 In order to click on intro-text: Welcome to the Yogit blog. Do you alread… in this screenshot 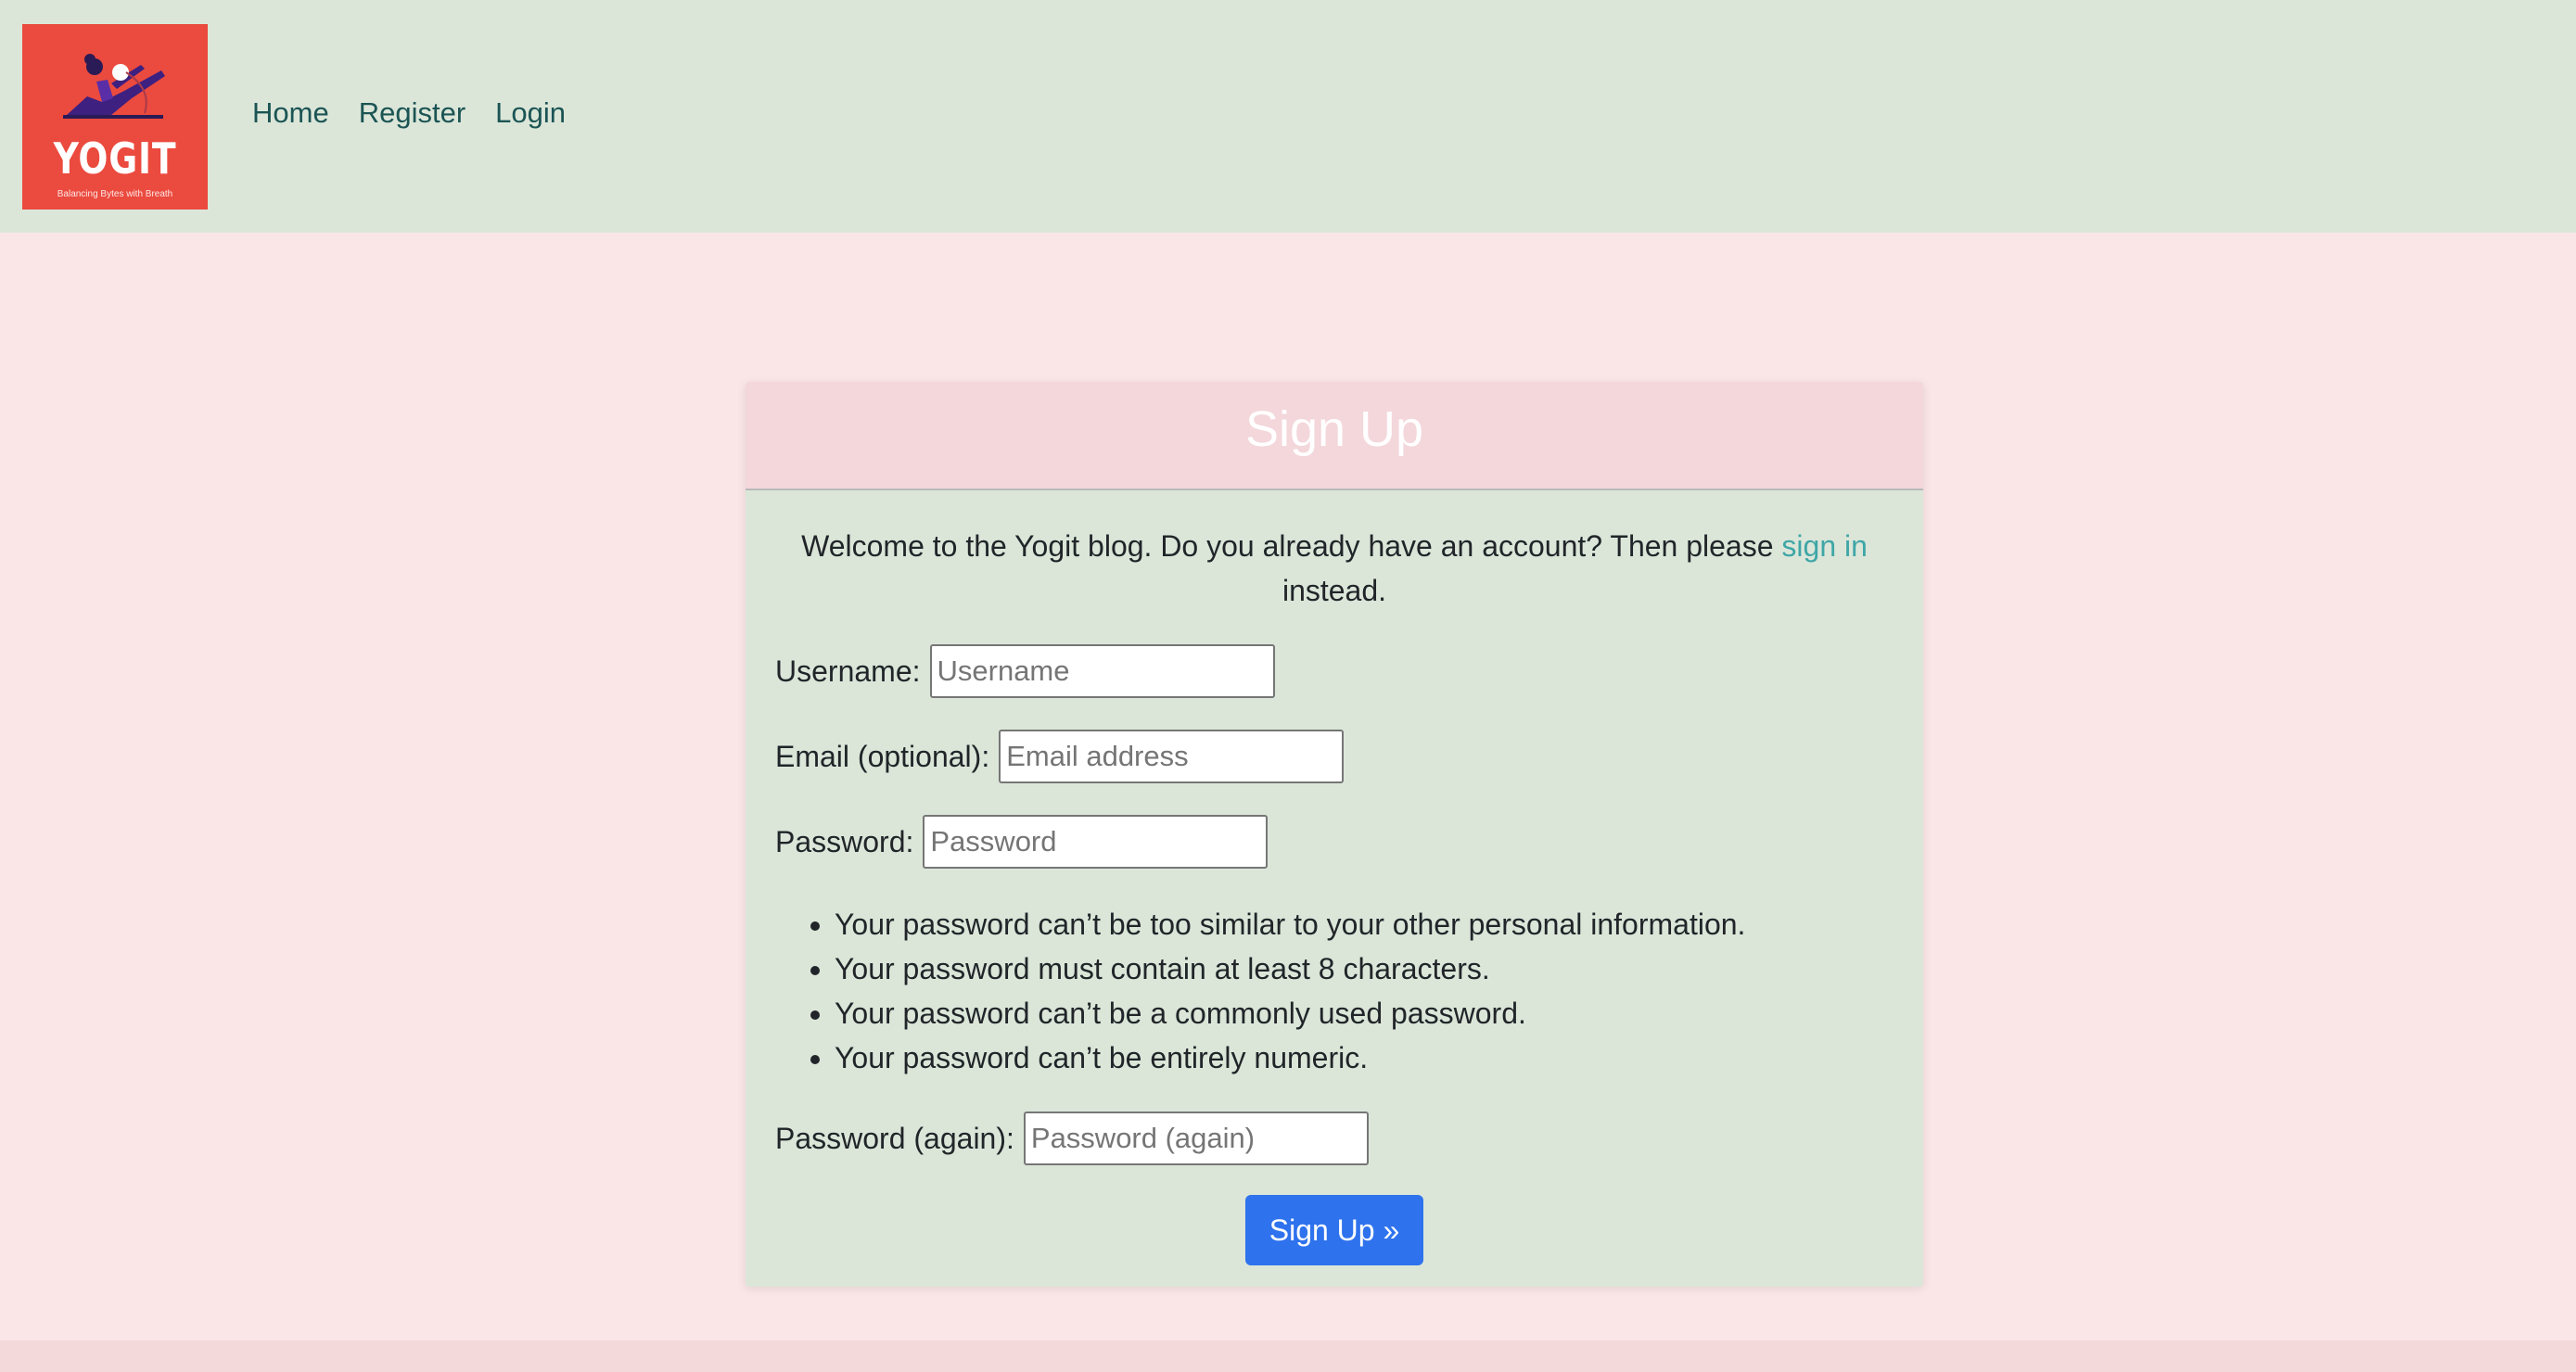, I will do `click(1334, 568)`.